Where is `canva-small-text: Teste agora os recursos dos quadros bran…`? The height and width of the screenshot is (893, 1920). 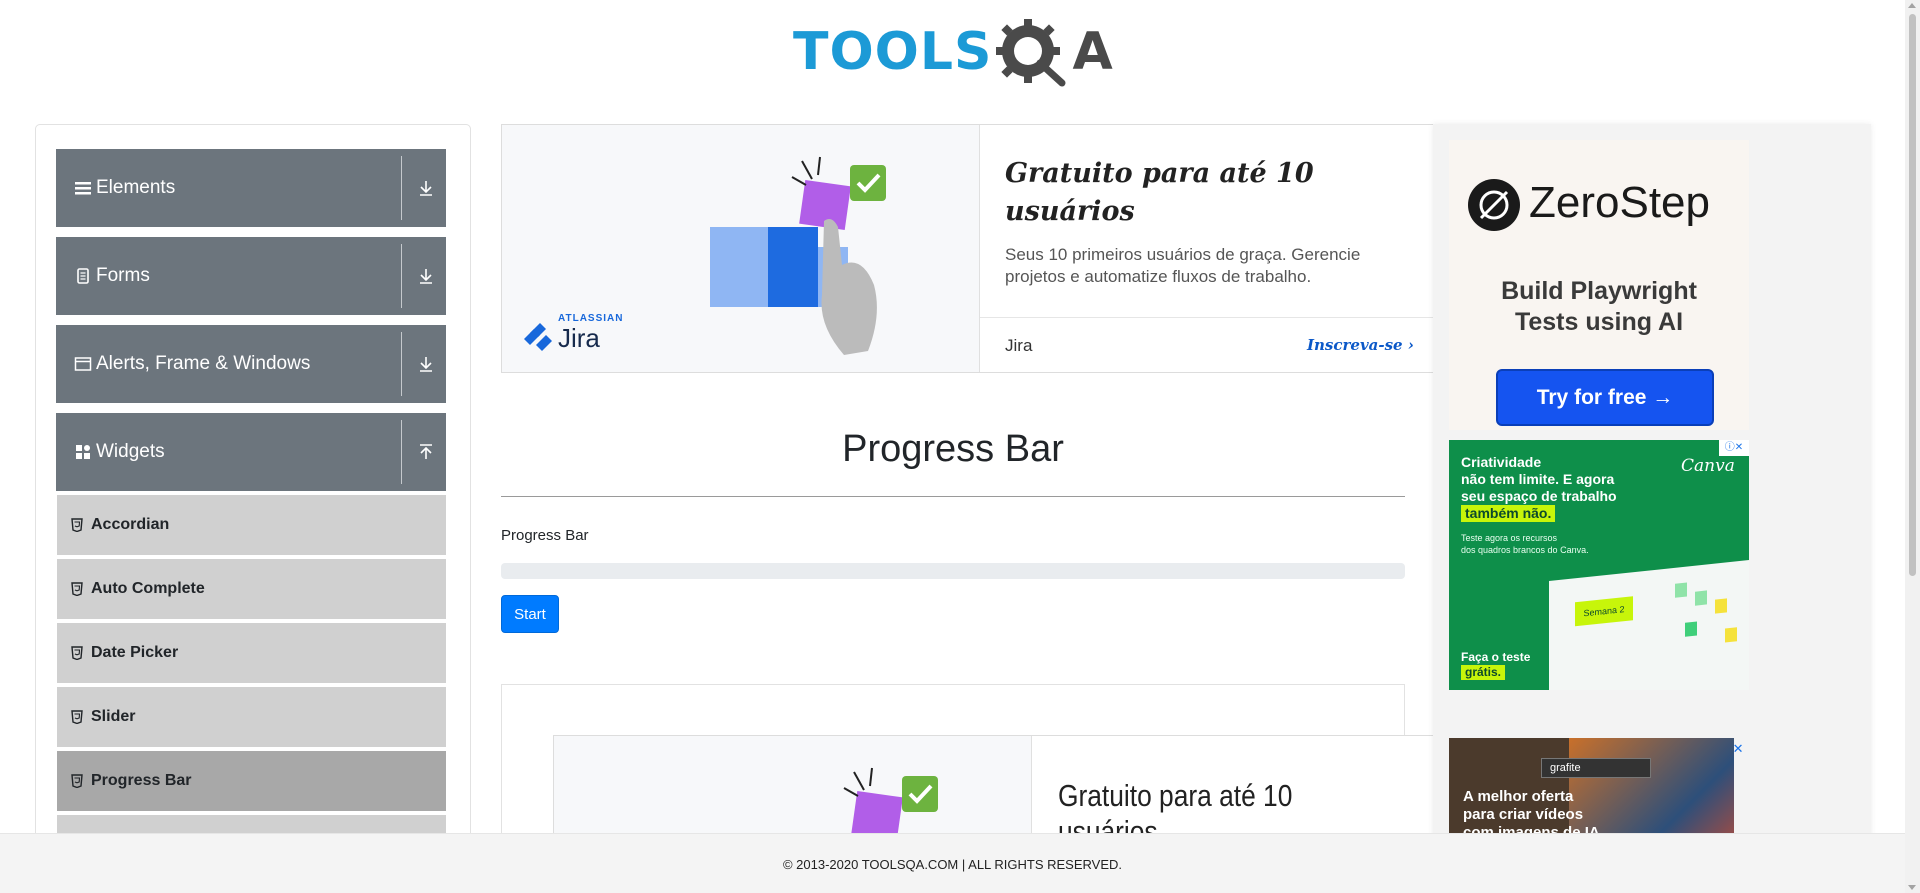
canva-small-text: Teste agora os recursos dos quadros bran… is located at coordinates (1525, 544).